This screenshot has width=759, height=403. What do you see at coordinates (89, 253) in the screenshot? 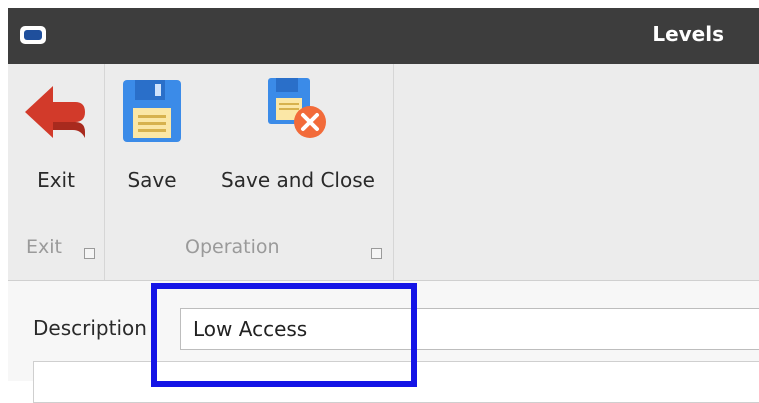
I see `exit-group-launcher-icon` at bounding box center [89, 253].